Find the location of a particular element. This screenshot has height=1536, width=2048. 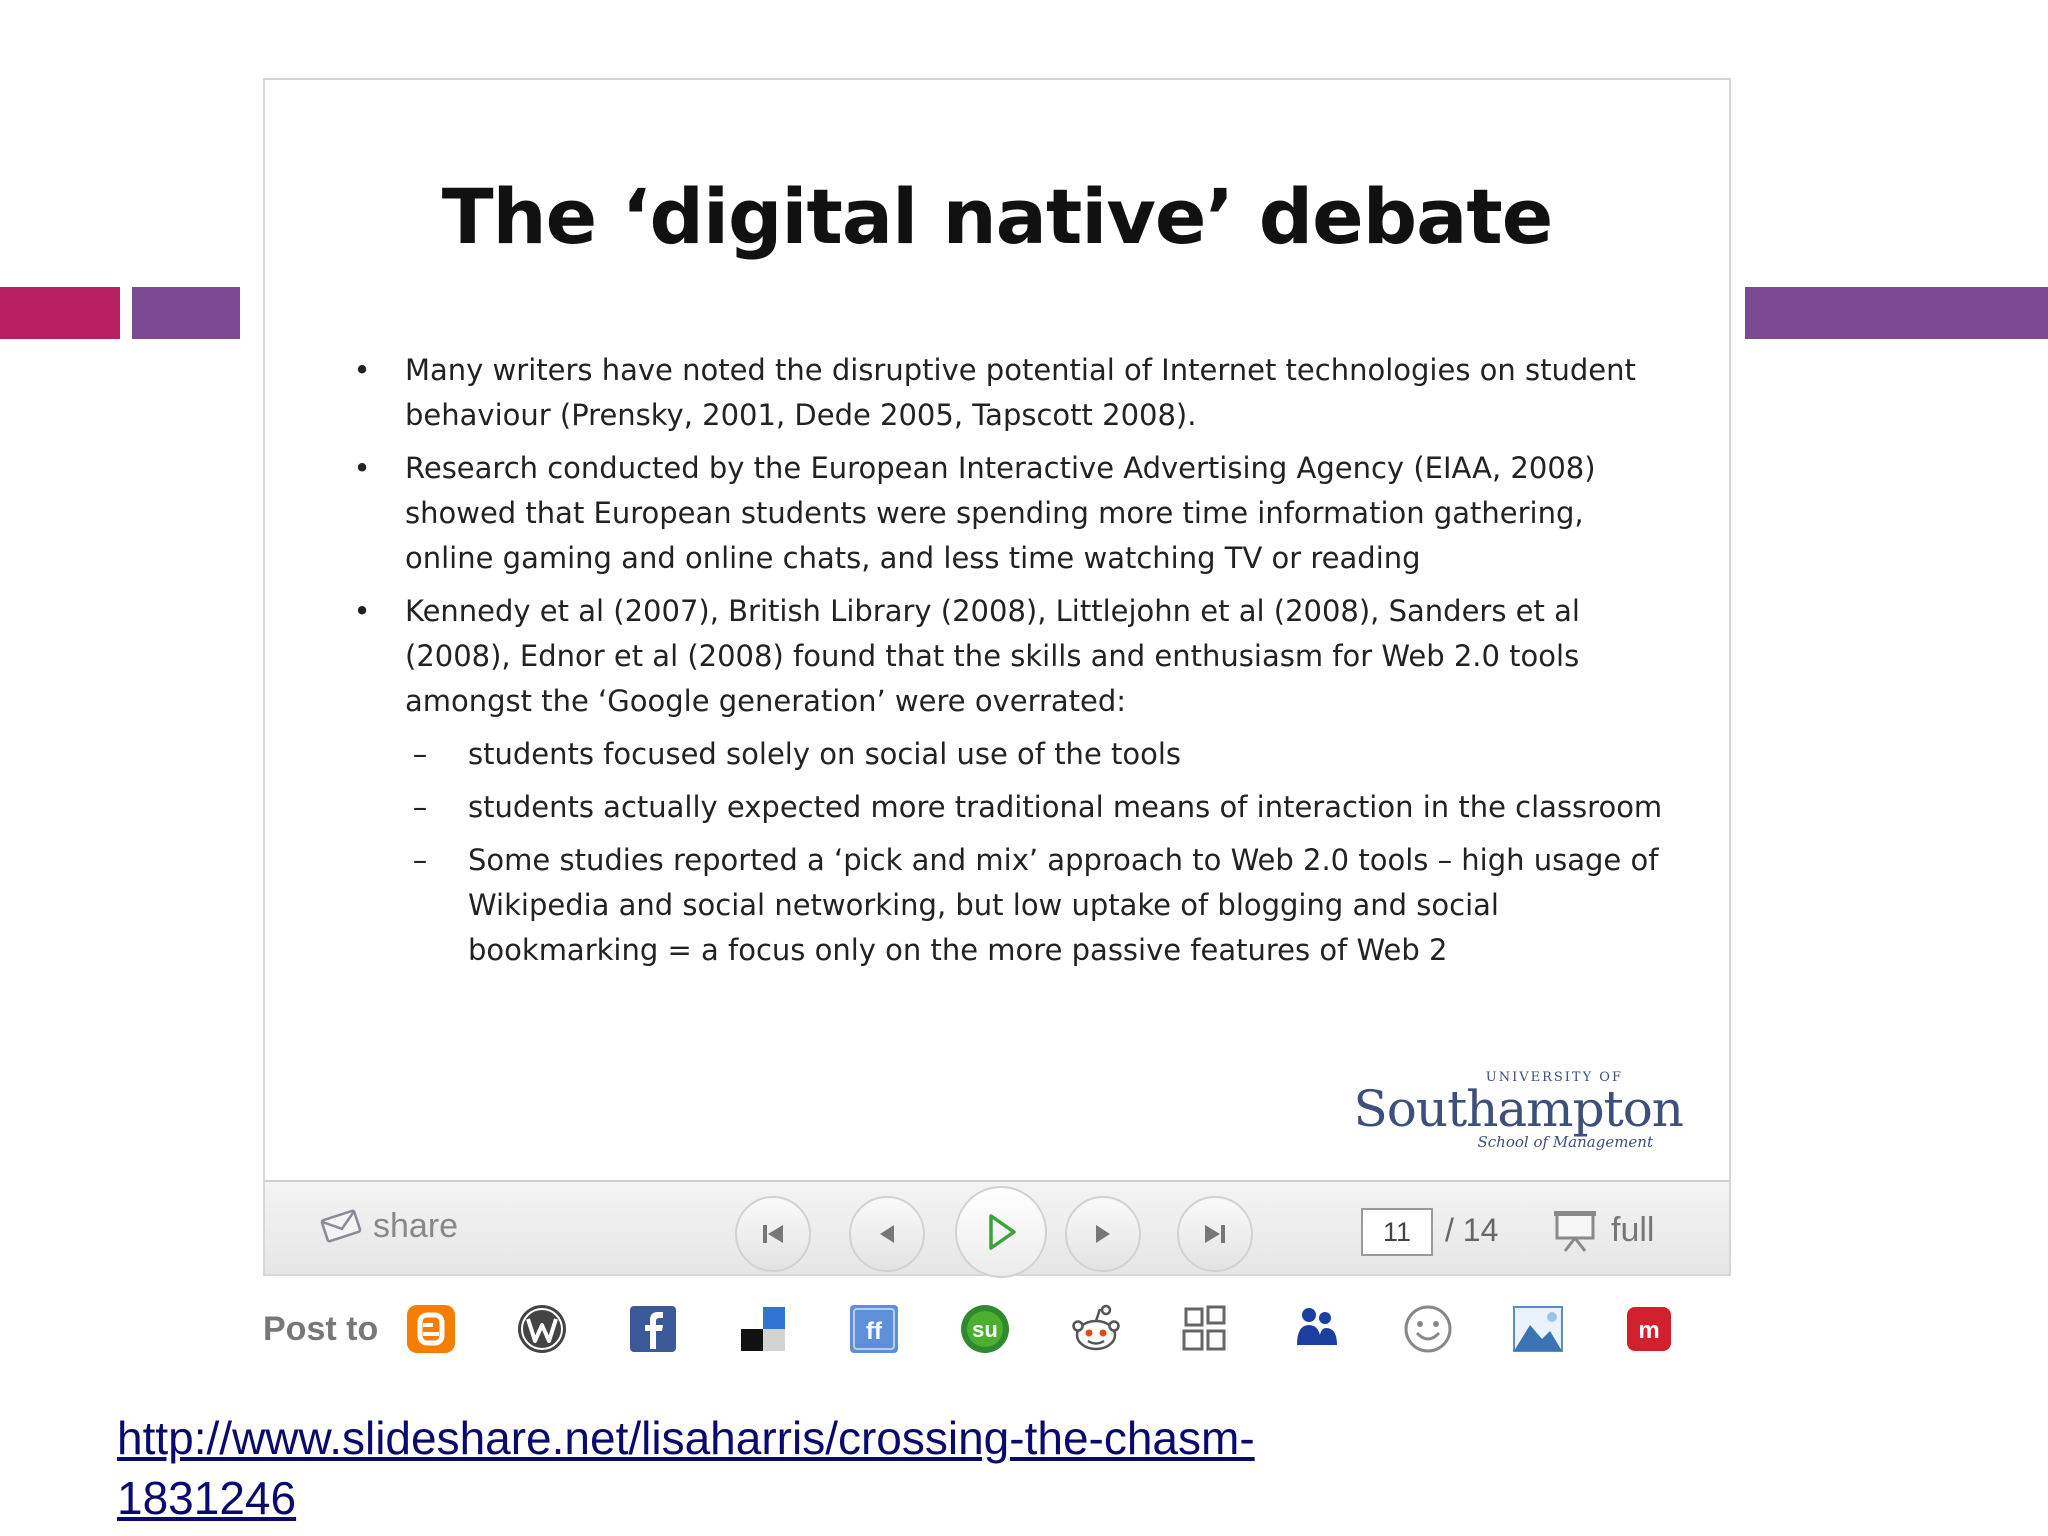

first-slide-button is located at coordinates (773, 1234).